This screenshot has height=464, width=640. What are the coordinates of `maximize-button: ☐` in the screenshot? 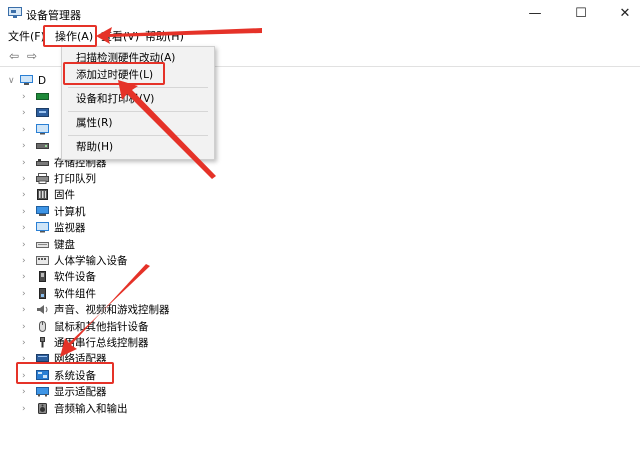 It's located at (581, 14).